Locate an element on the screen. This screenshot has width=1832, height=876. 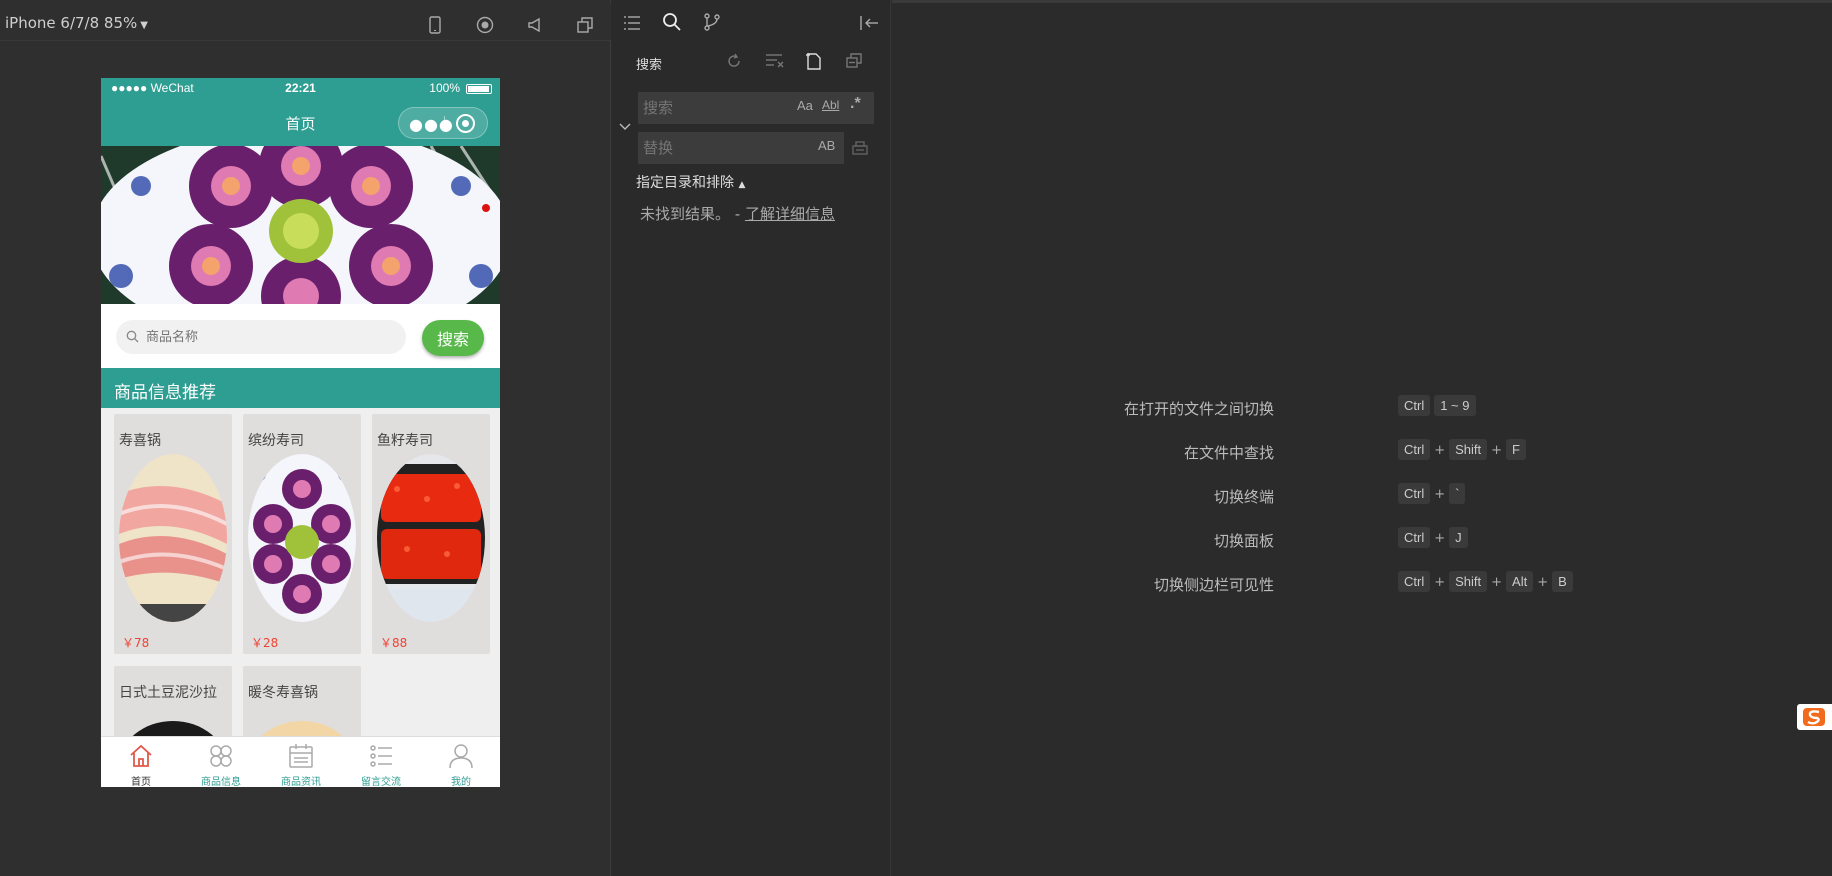
clear-results-icon is located at coordinates (775, 61).